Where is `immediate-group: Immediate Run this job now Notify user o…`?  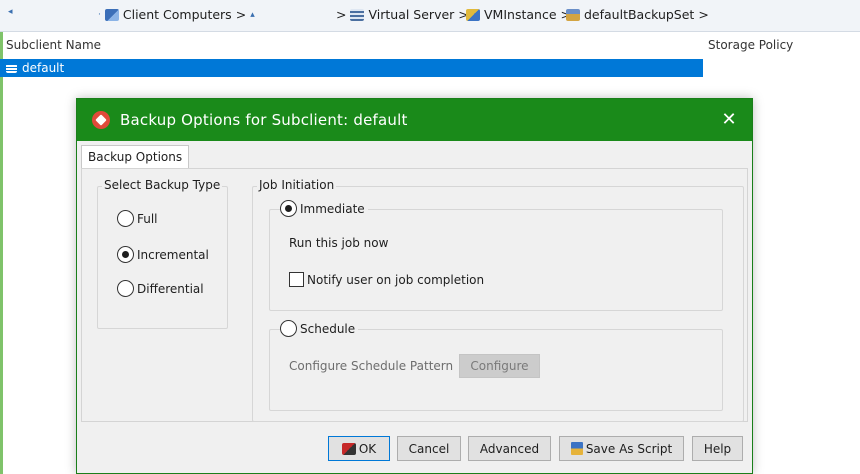
immediate-group: Immediate Run this job now Notify user o… is located at coordinates (496, 255).